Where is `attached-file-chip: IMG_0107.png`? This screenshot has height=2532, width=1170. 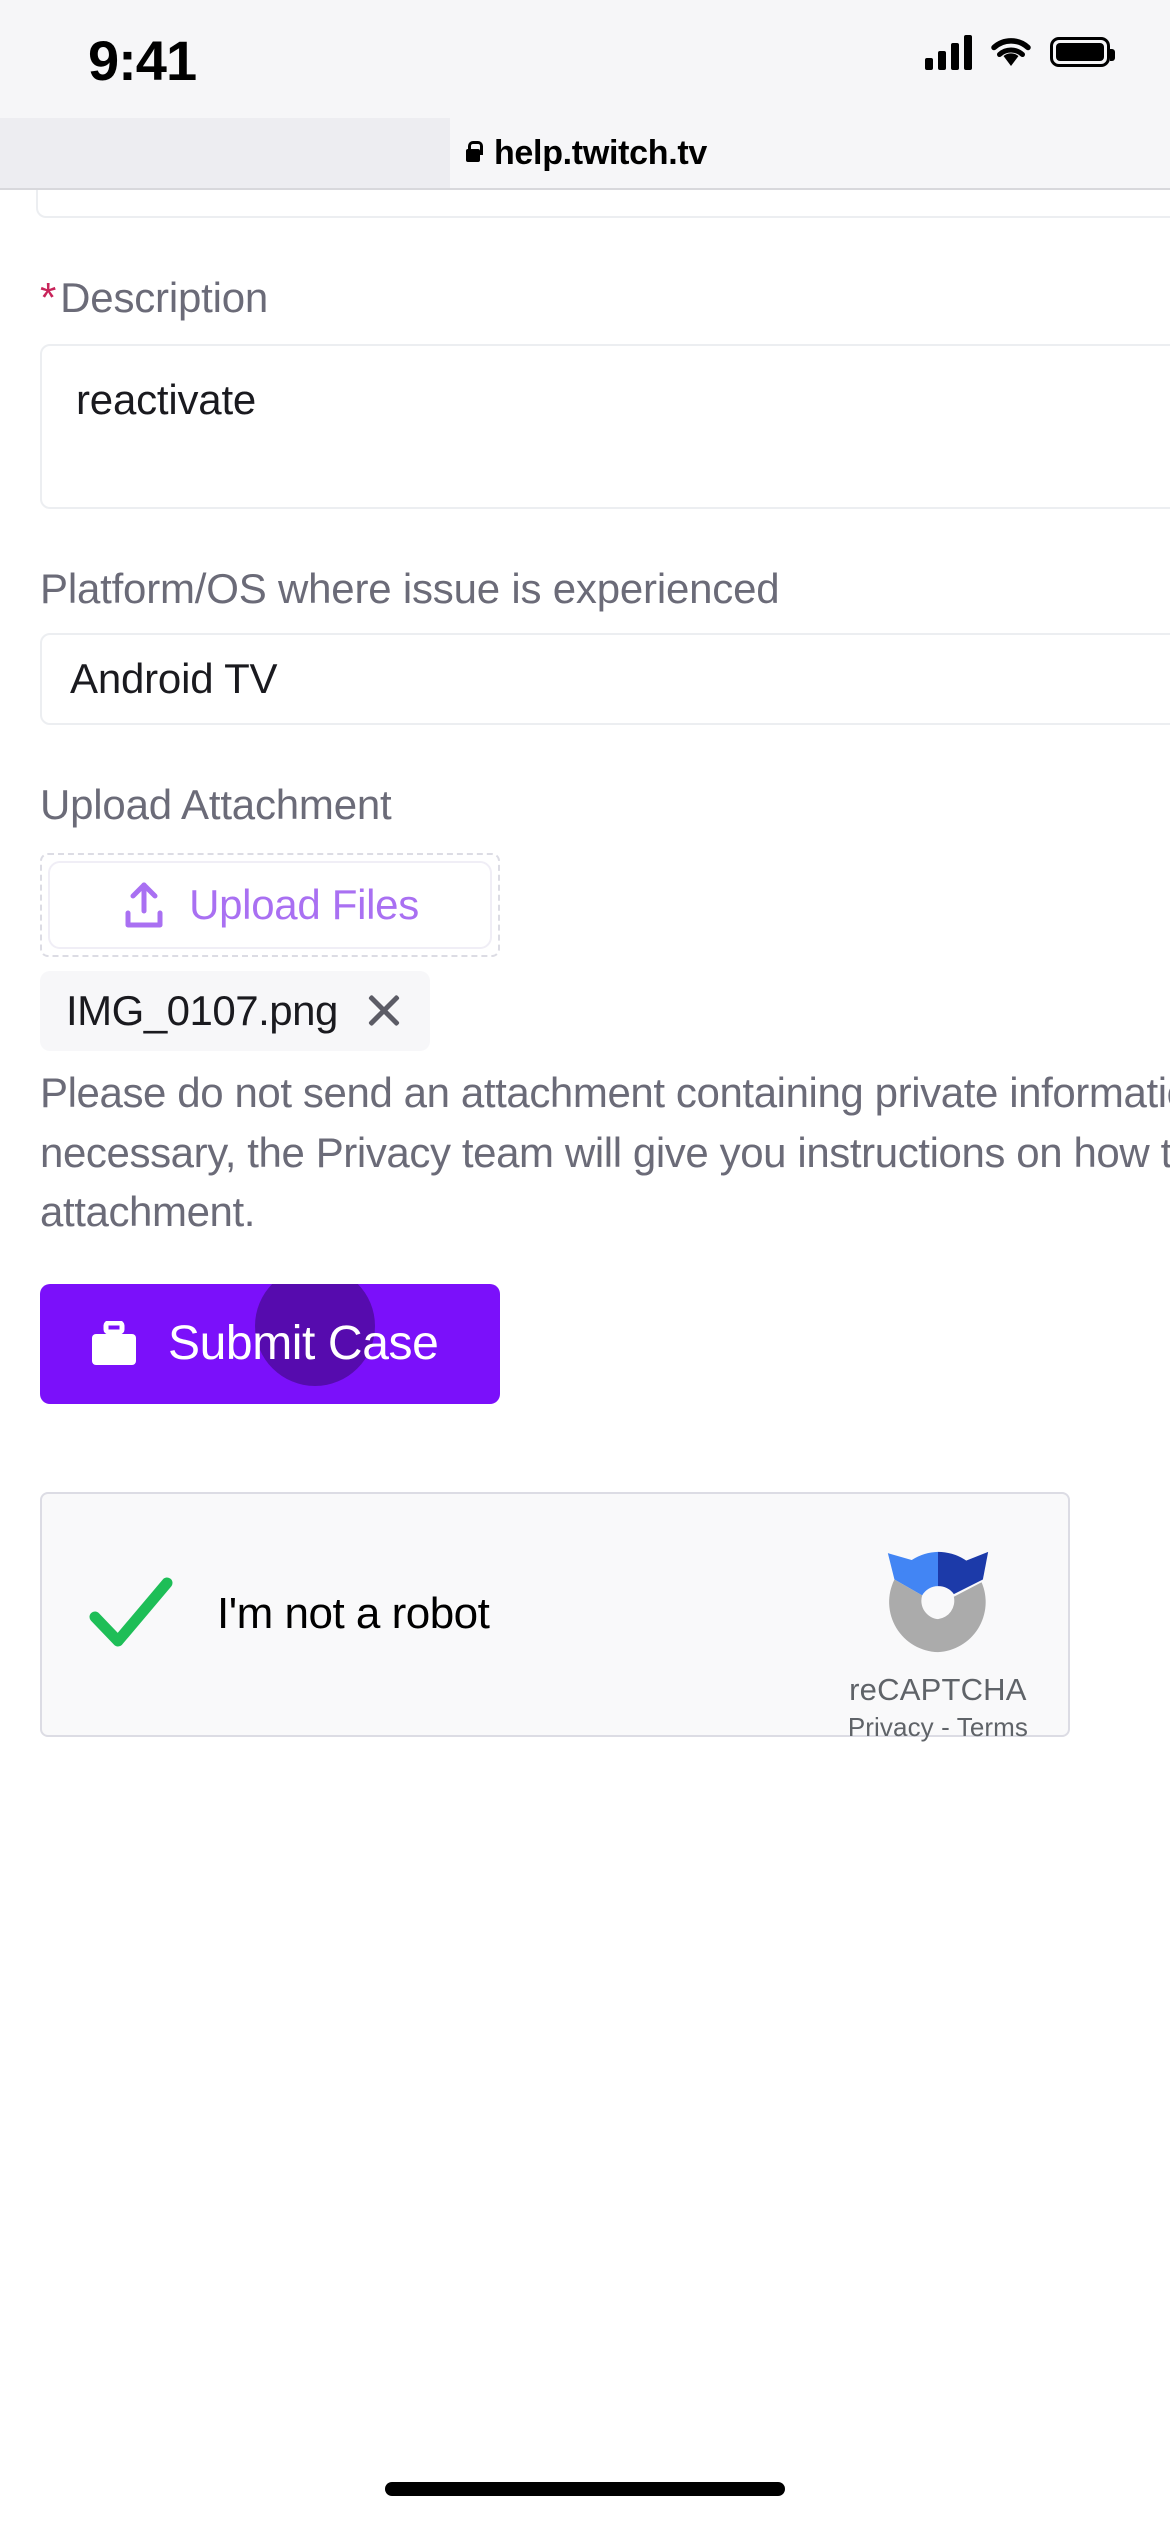
attached-file-chip: IMG_0107.png is located at coordinates (235, 1011).